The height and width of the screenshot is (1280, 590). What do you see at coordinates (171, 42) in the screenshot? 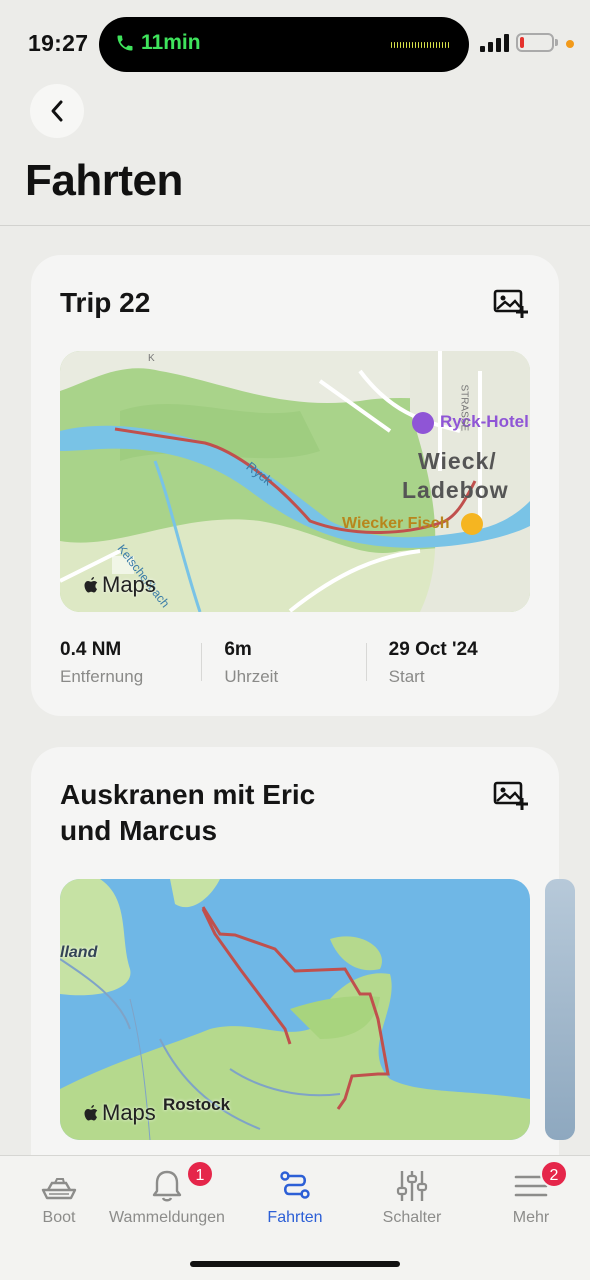
I see `call-duration: 11min` at bounding box center [171, 42].